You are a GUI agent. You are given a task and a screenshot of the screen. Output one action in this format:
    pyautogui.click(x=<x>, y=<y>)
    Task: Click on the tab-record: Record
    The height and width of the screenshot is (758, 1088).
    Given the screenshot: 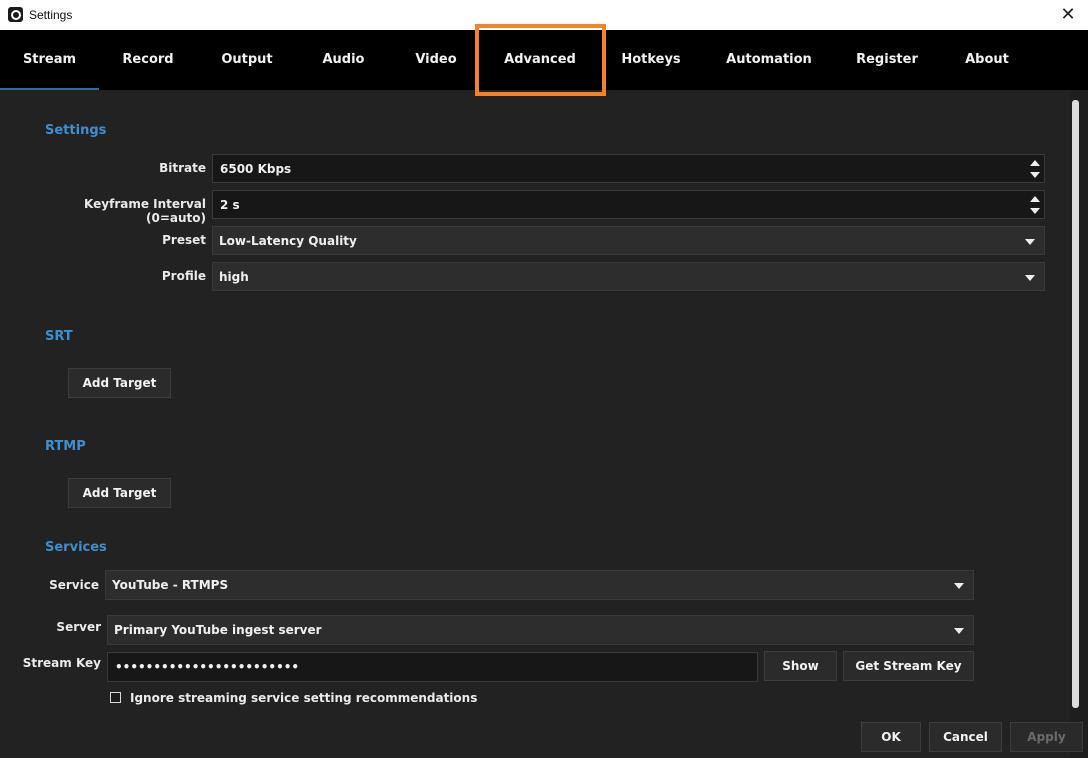 What is the action you would take?
    pyautogui.click(x=148, y=60)
    